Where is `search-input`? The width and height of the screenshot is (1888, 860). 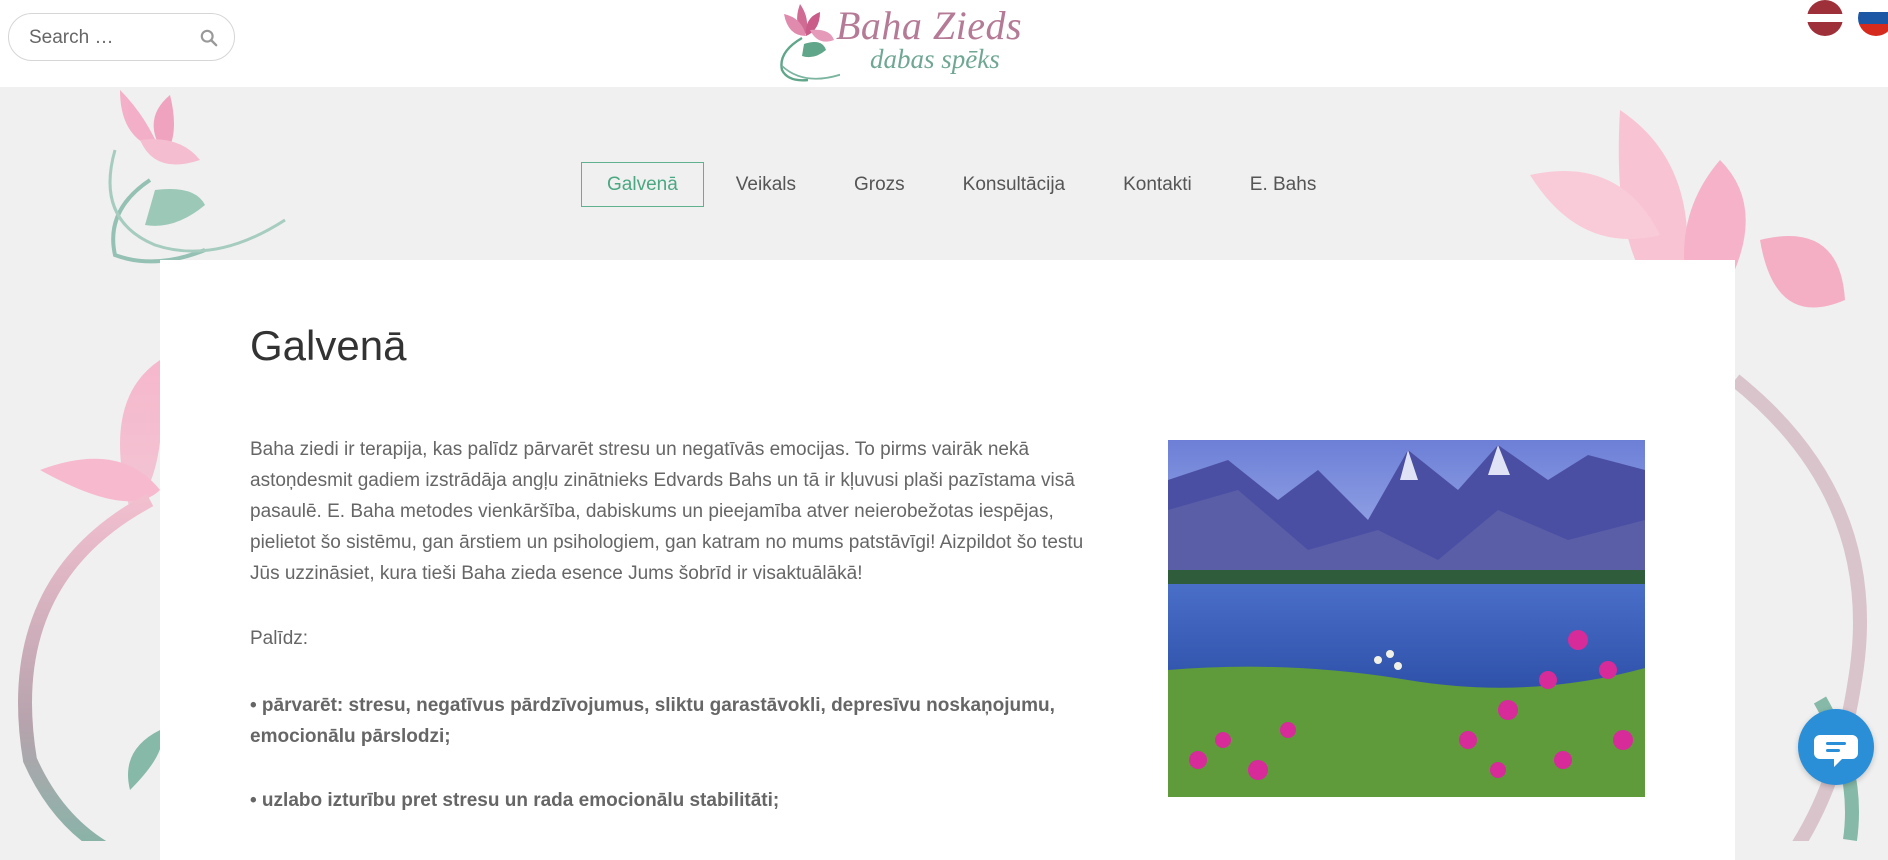
search-input is located at coordinates (109, 38).